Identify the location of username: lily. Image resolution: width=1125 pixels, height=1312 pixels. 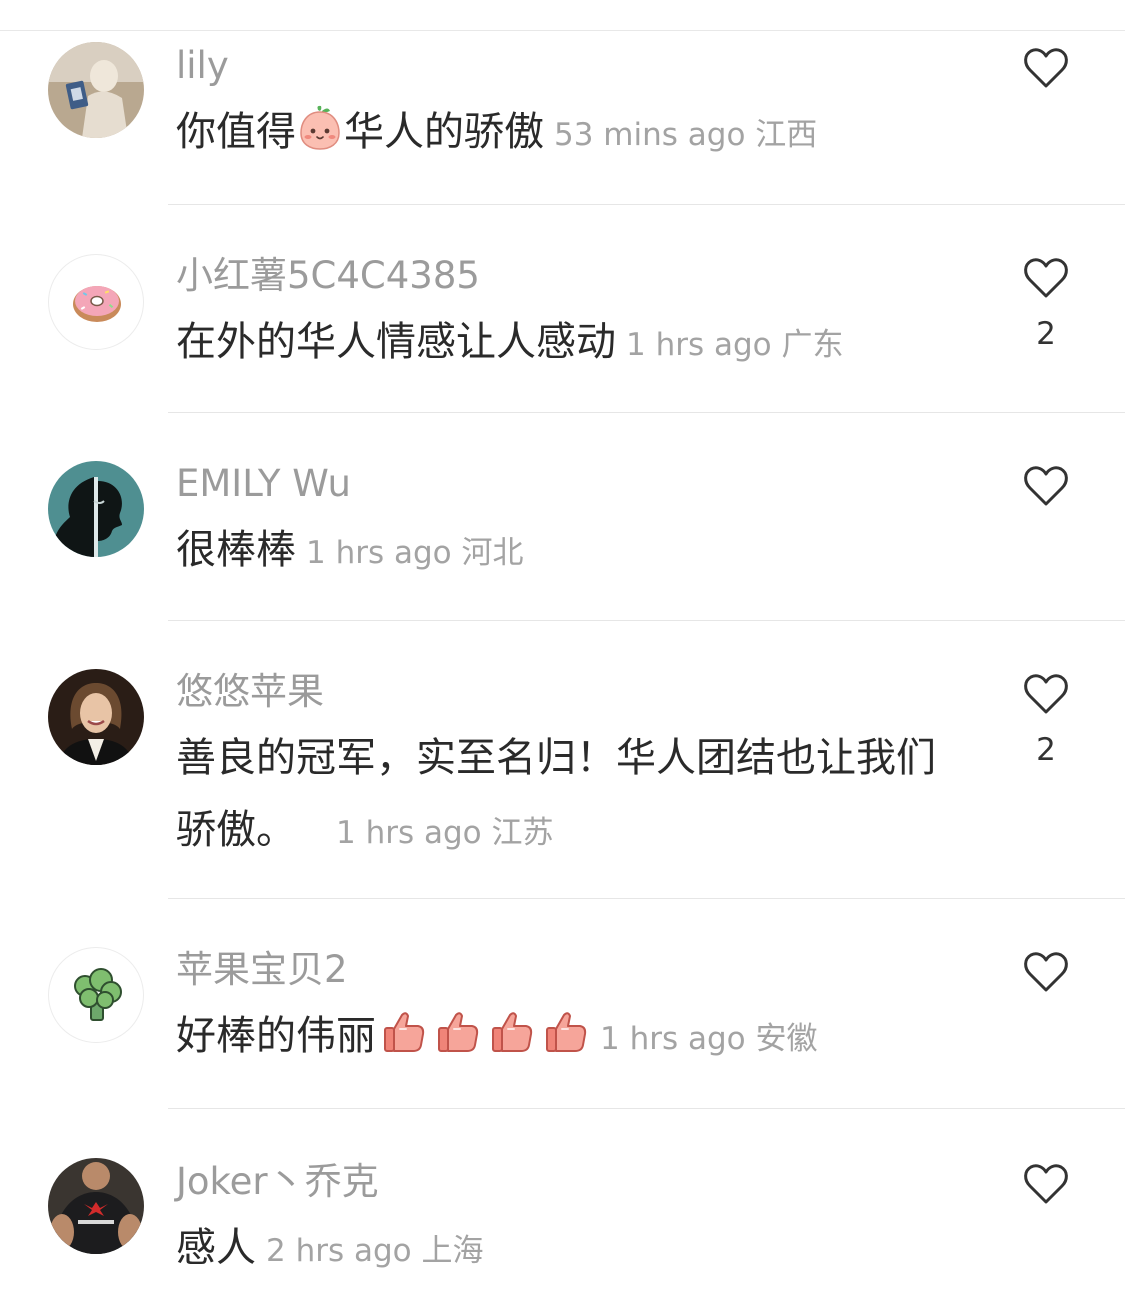
(202, 66).